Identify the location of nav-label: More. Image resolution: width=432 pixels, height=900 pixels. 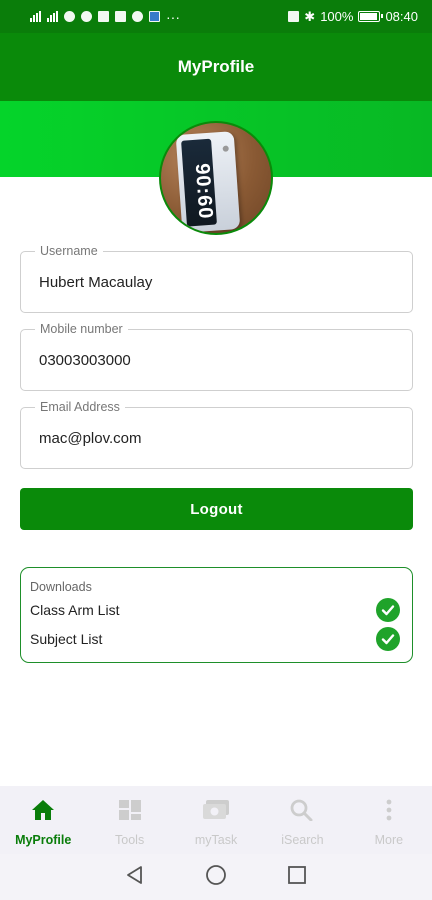
(389, 840).